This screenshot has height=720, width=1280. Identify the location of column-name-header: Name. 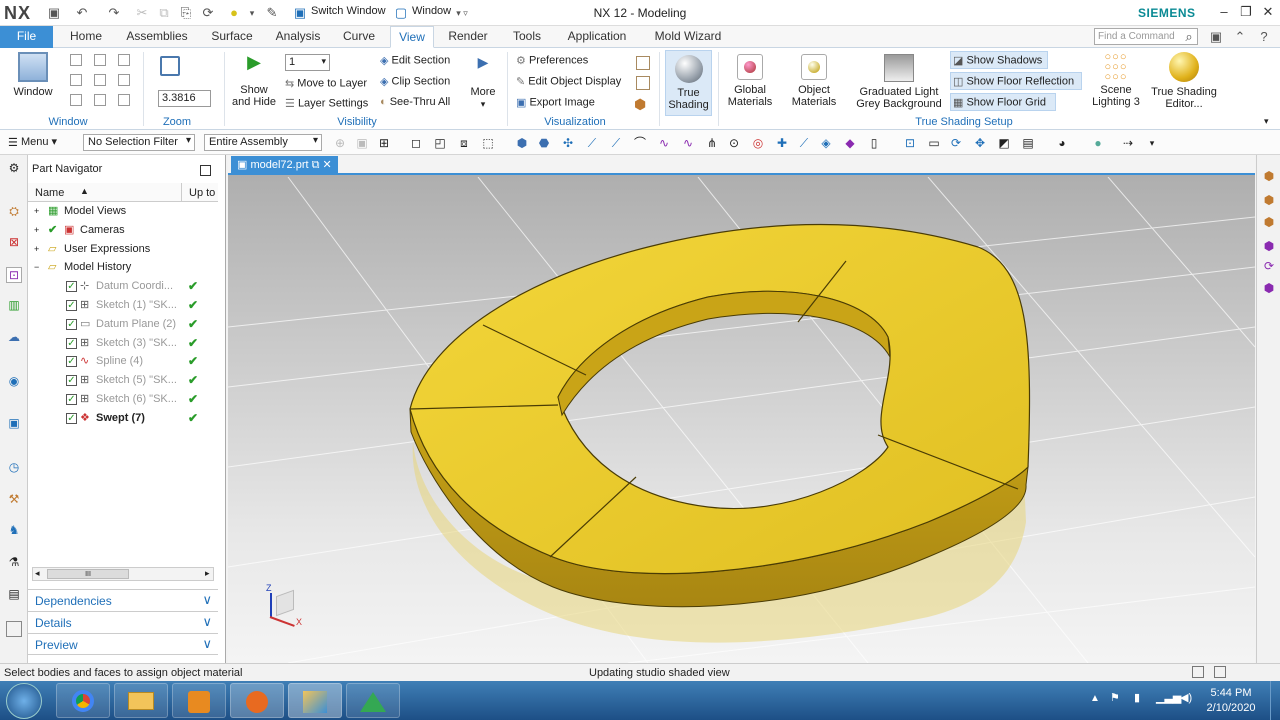
(49, 193).